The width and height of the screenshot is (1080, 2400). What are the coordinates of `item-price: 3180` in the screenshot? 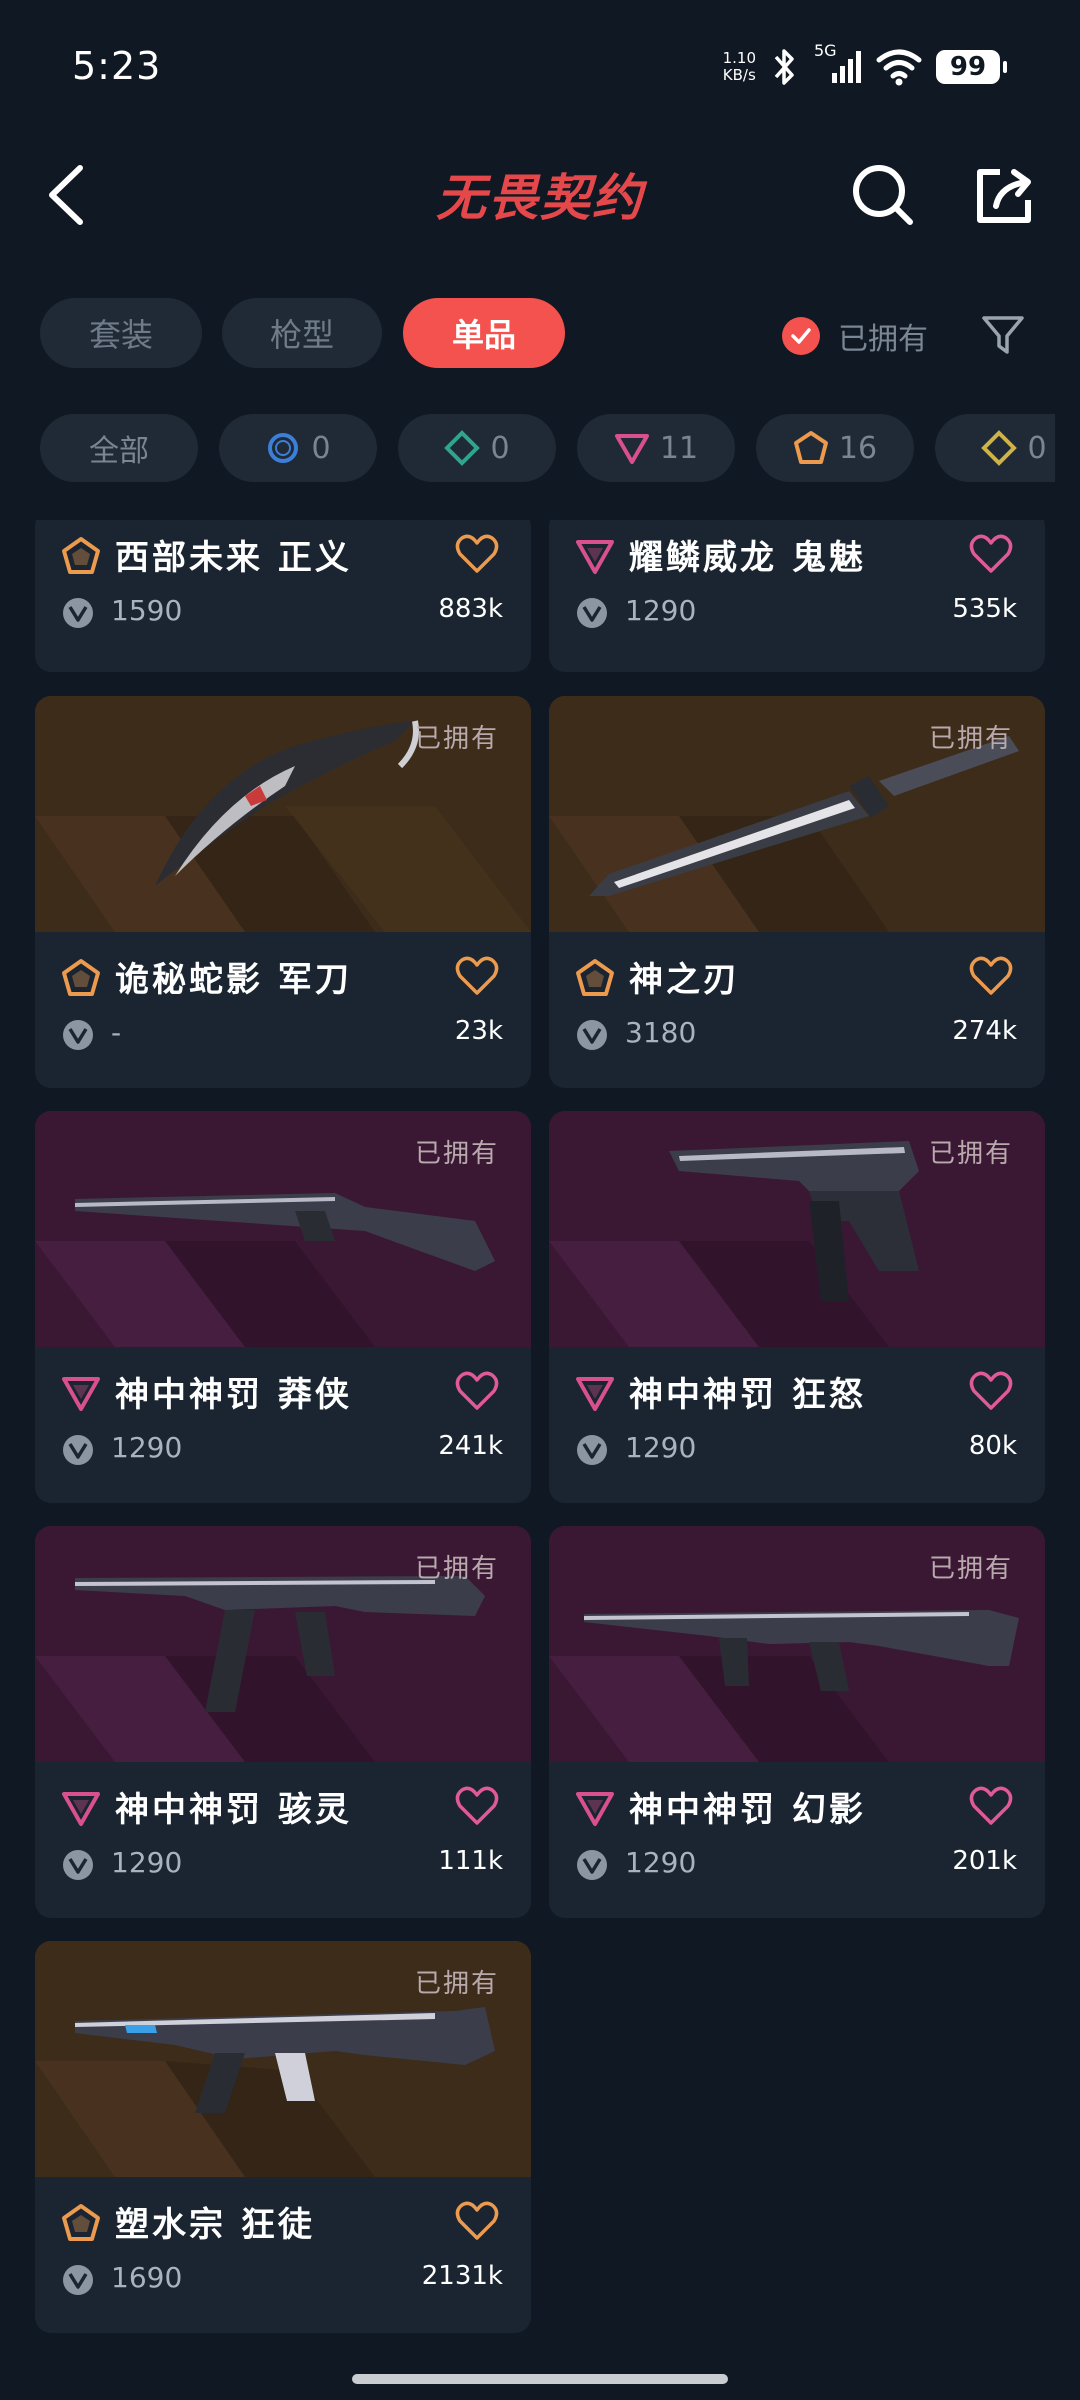 It's located at (661, 1032).